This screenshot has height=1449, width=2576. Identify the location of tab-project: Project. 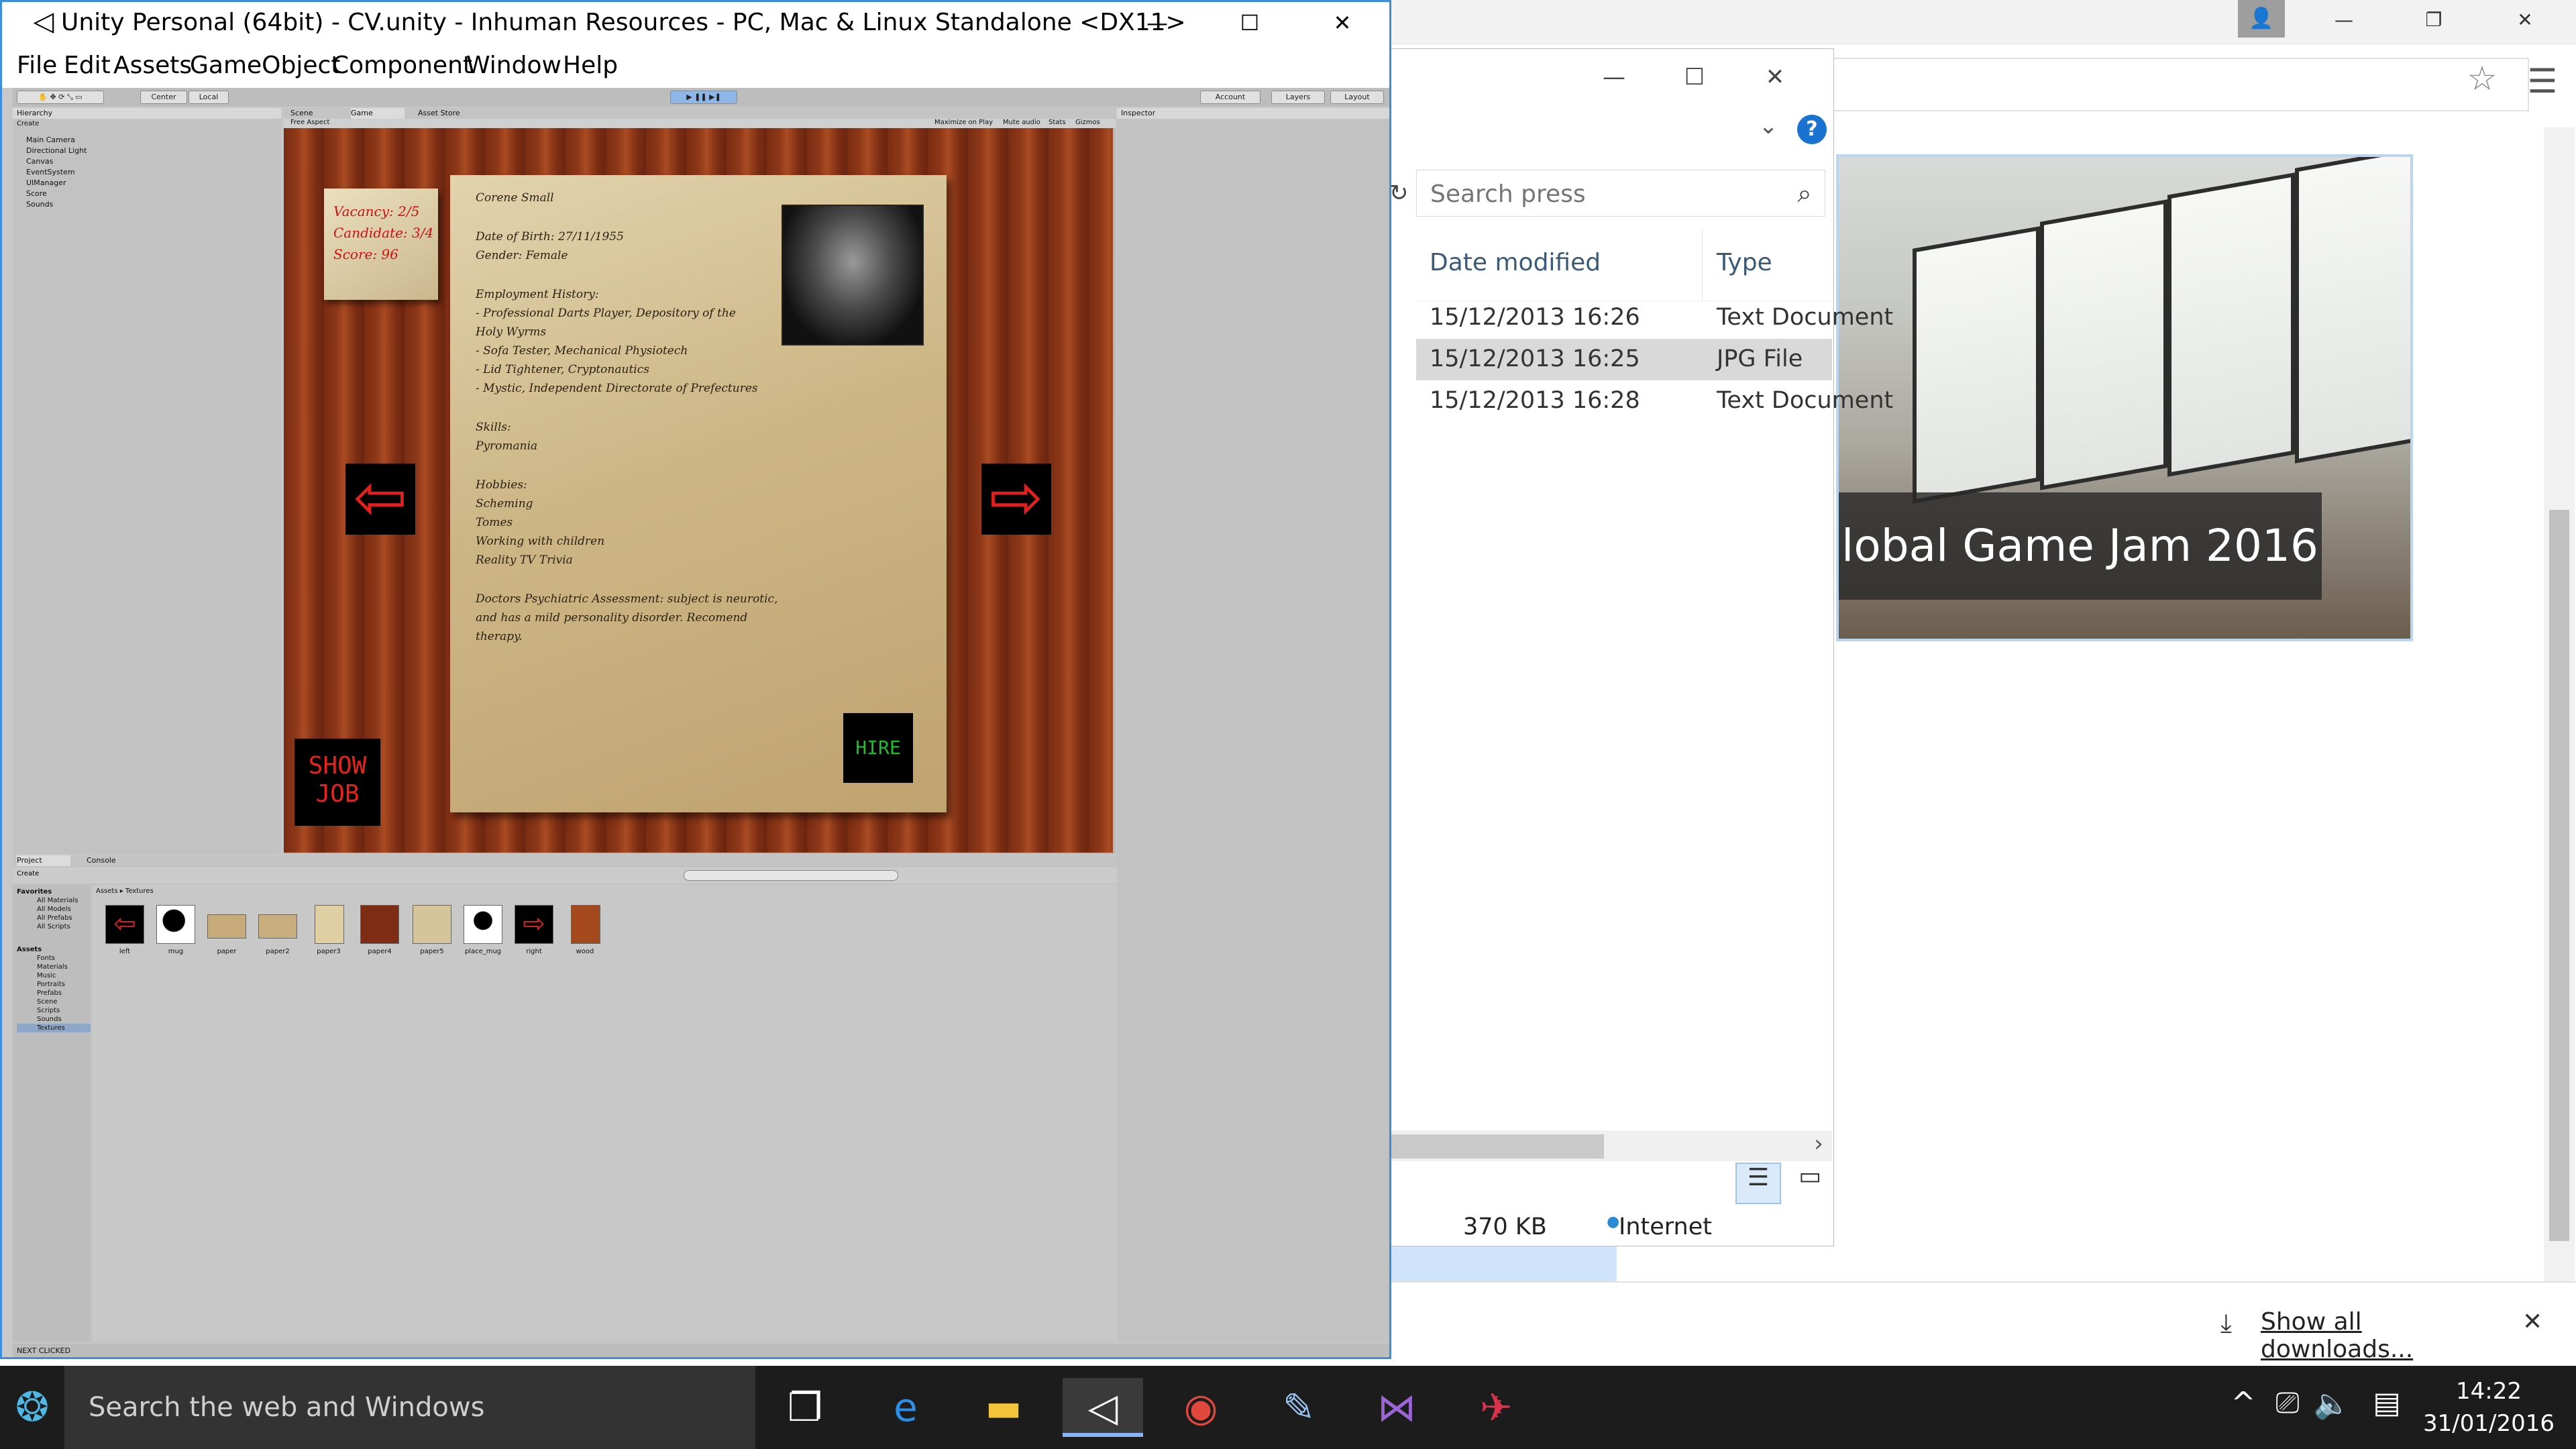
(43, 860).